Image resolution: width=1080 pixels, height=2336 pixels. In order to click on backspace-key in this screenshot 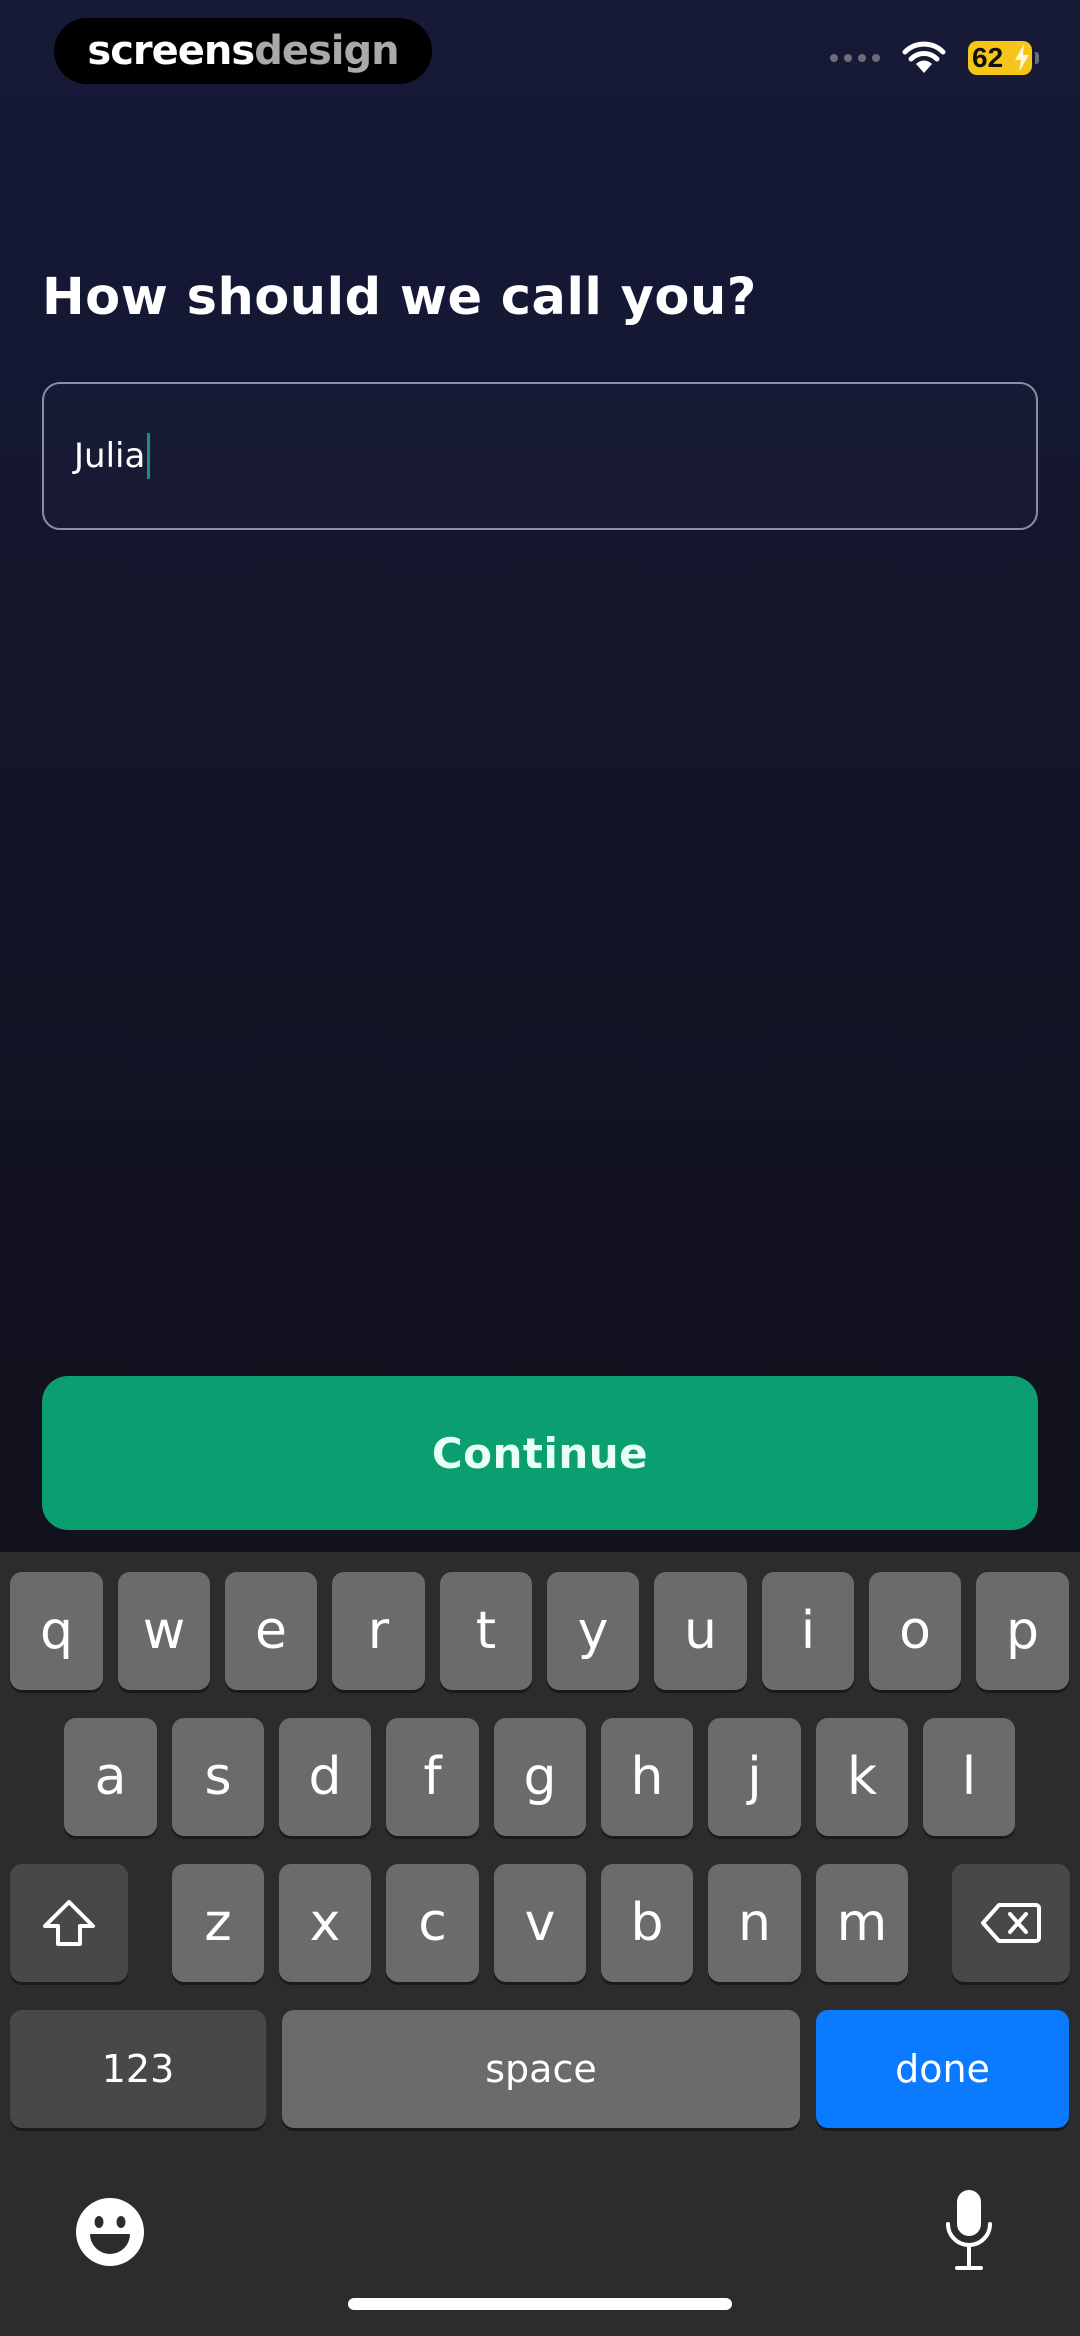, I will do `click(1011, 1923)`.